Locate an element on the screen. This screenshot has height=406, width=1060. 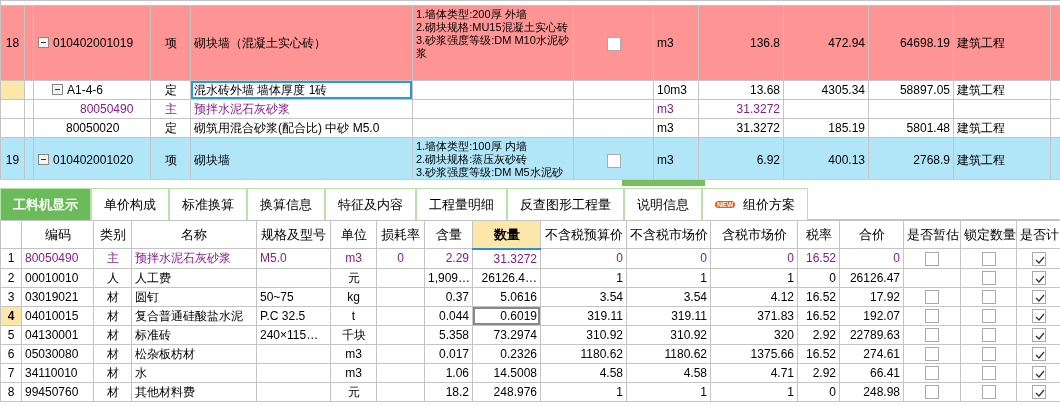
table-cell: 5.0616 is located at coordinates (506, 296).